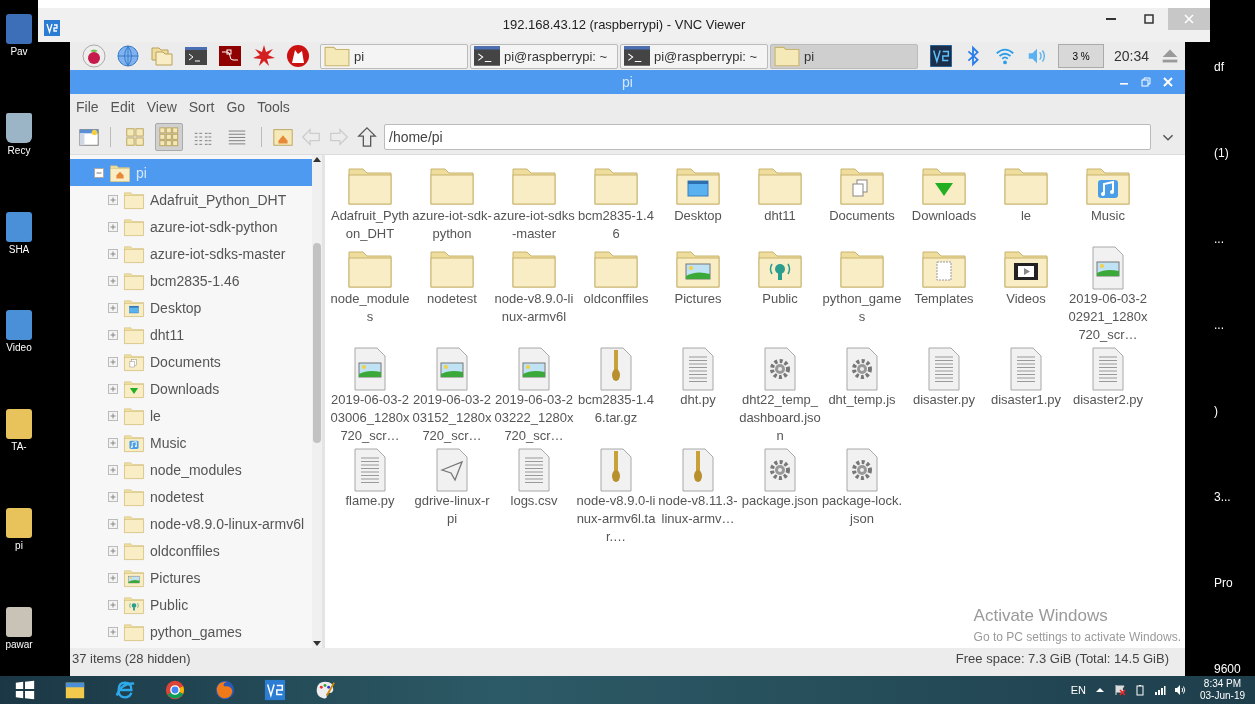 The image size is (1255, 704). What do you see at coordinates (169, 137) in the screenshot?
I see `icons-view-button` at bounding box center [169, 137].